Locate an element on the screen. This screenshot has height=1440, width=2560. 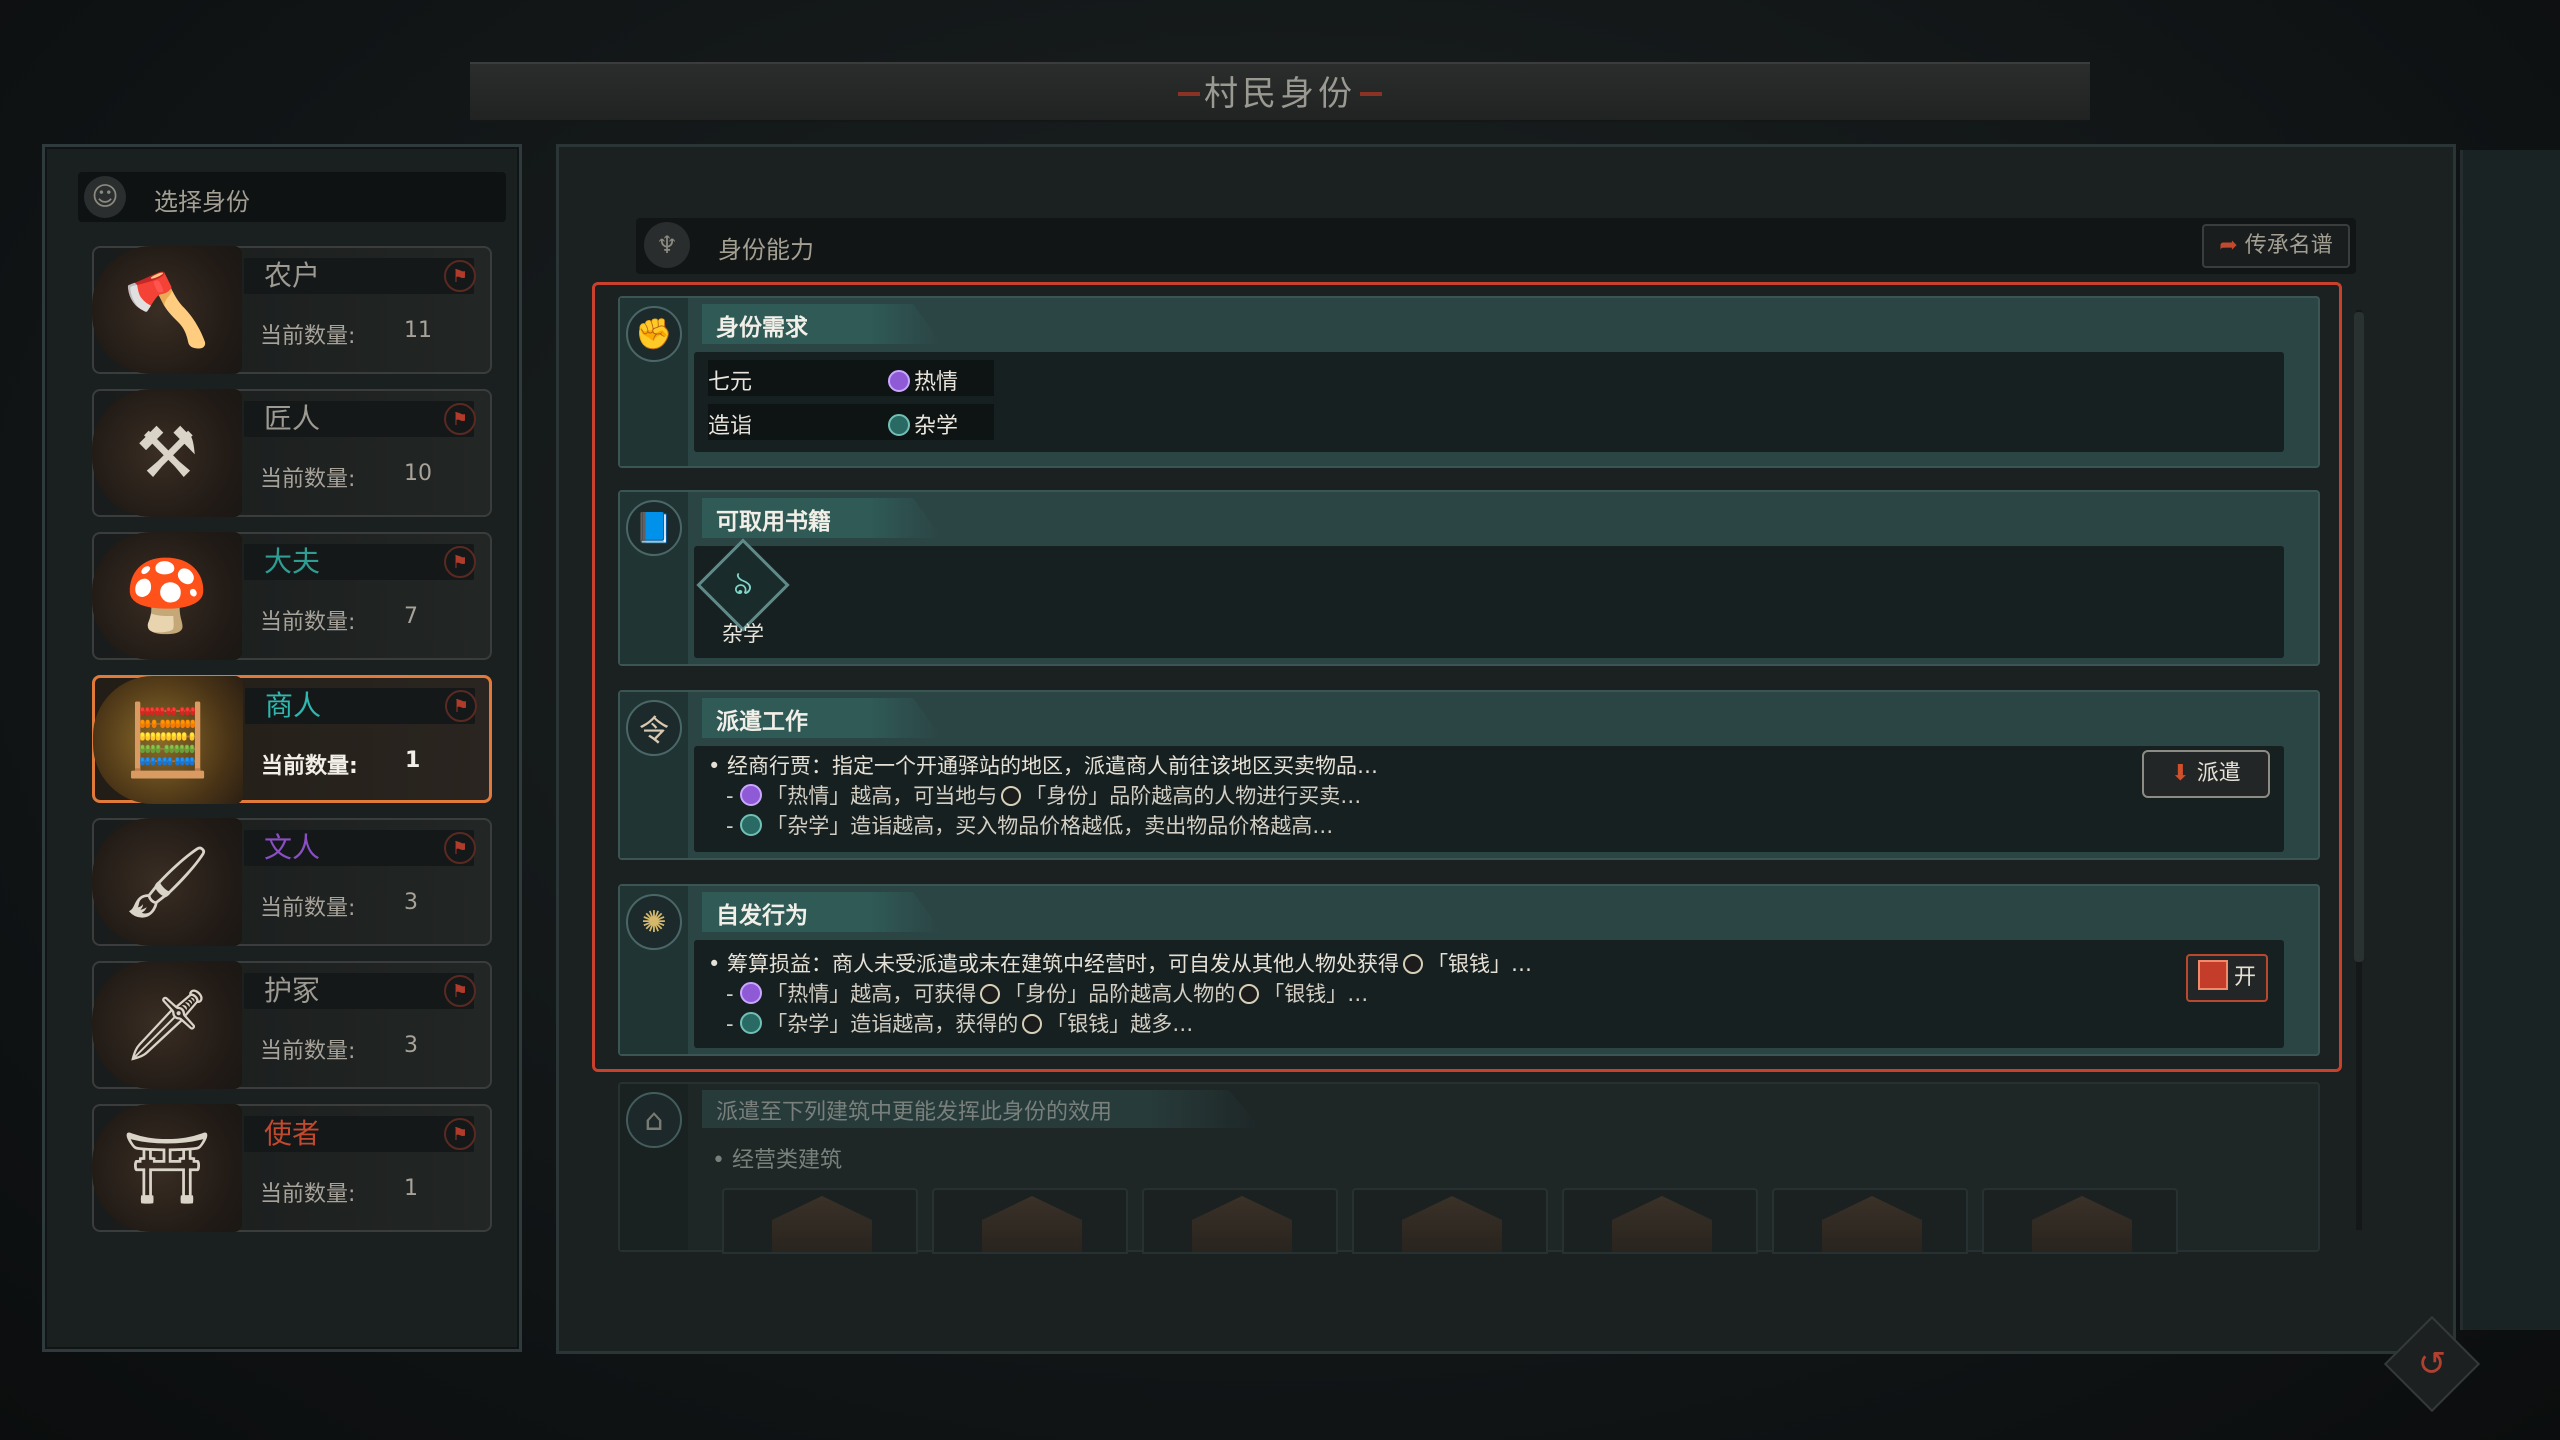
share-arrow-icon: ➦ is located at coordinates (2228, 245).